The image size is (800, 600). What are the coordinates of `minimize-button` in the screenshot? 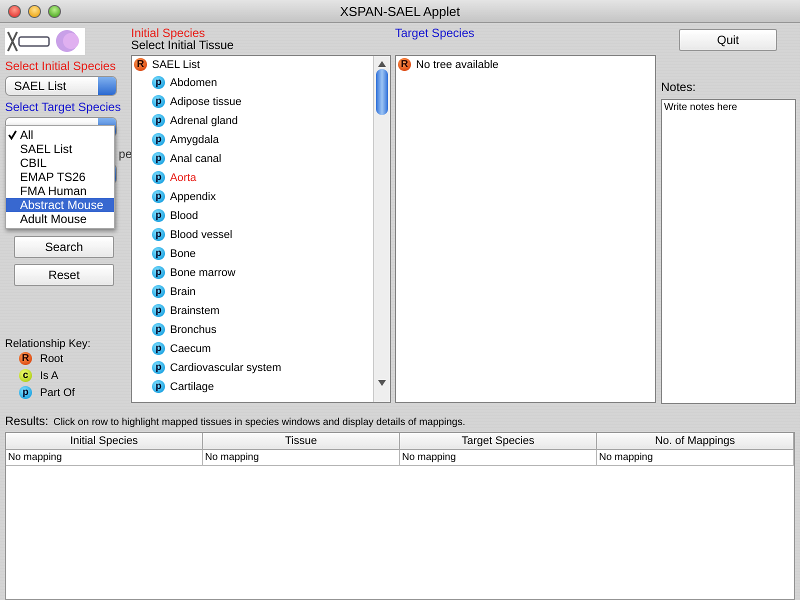 It's located at (34, 11).